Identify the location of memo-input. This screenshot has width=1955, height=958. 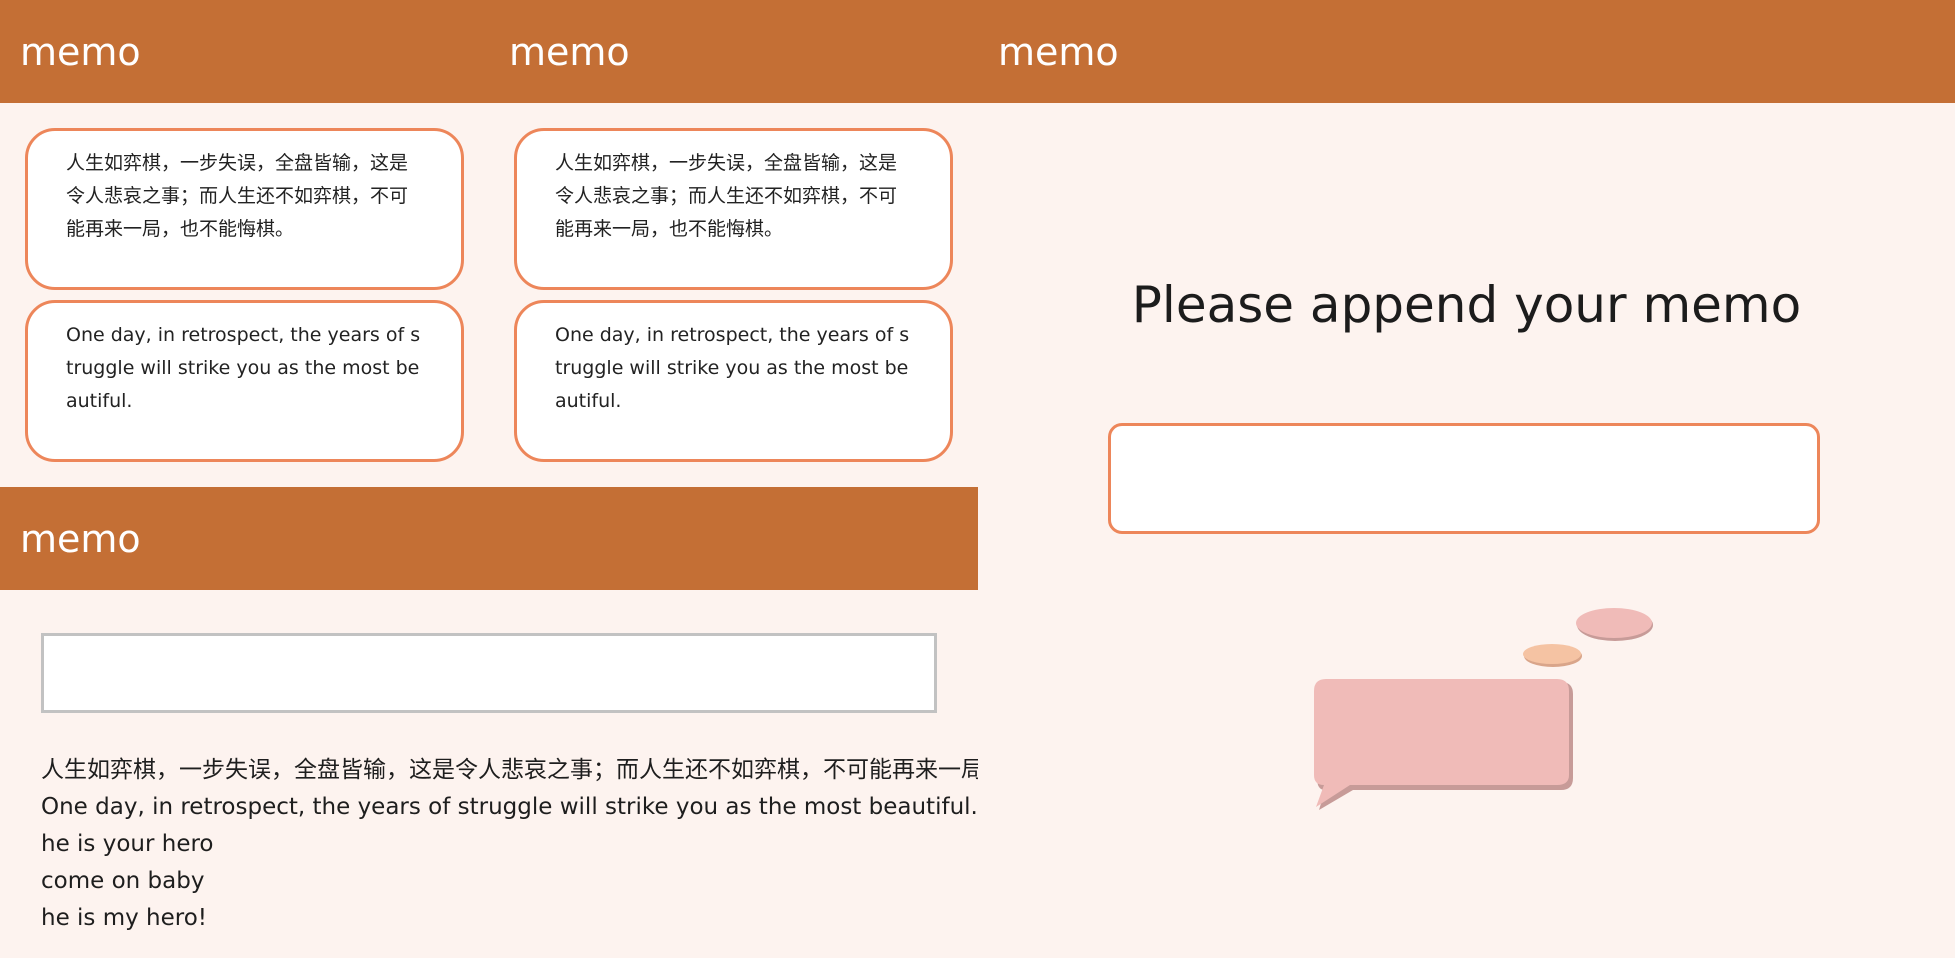
(489, 673).